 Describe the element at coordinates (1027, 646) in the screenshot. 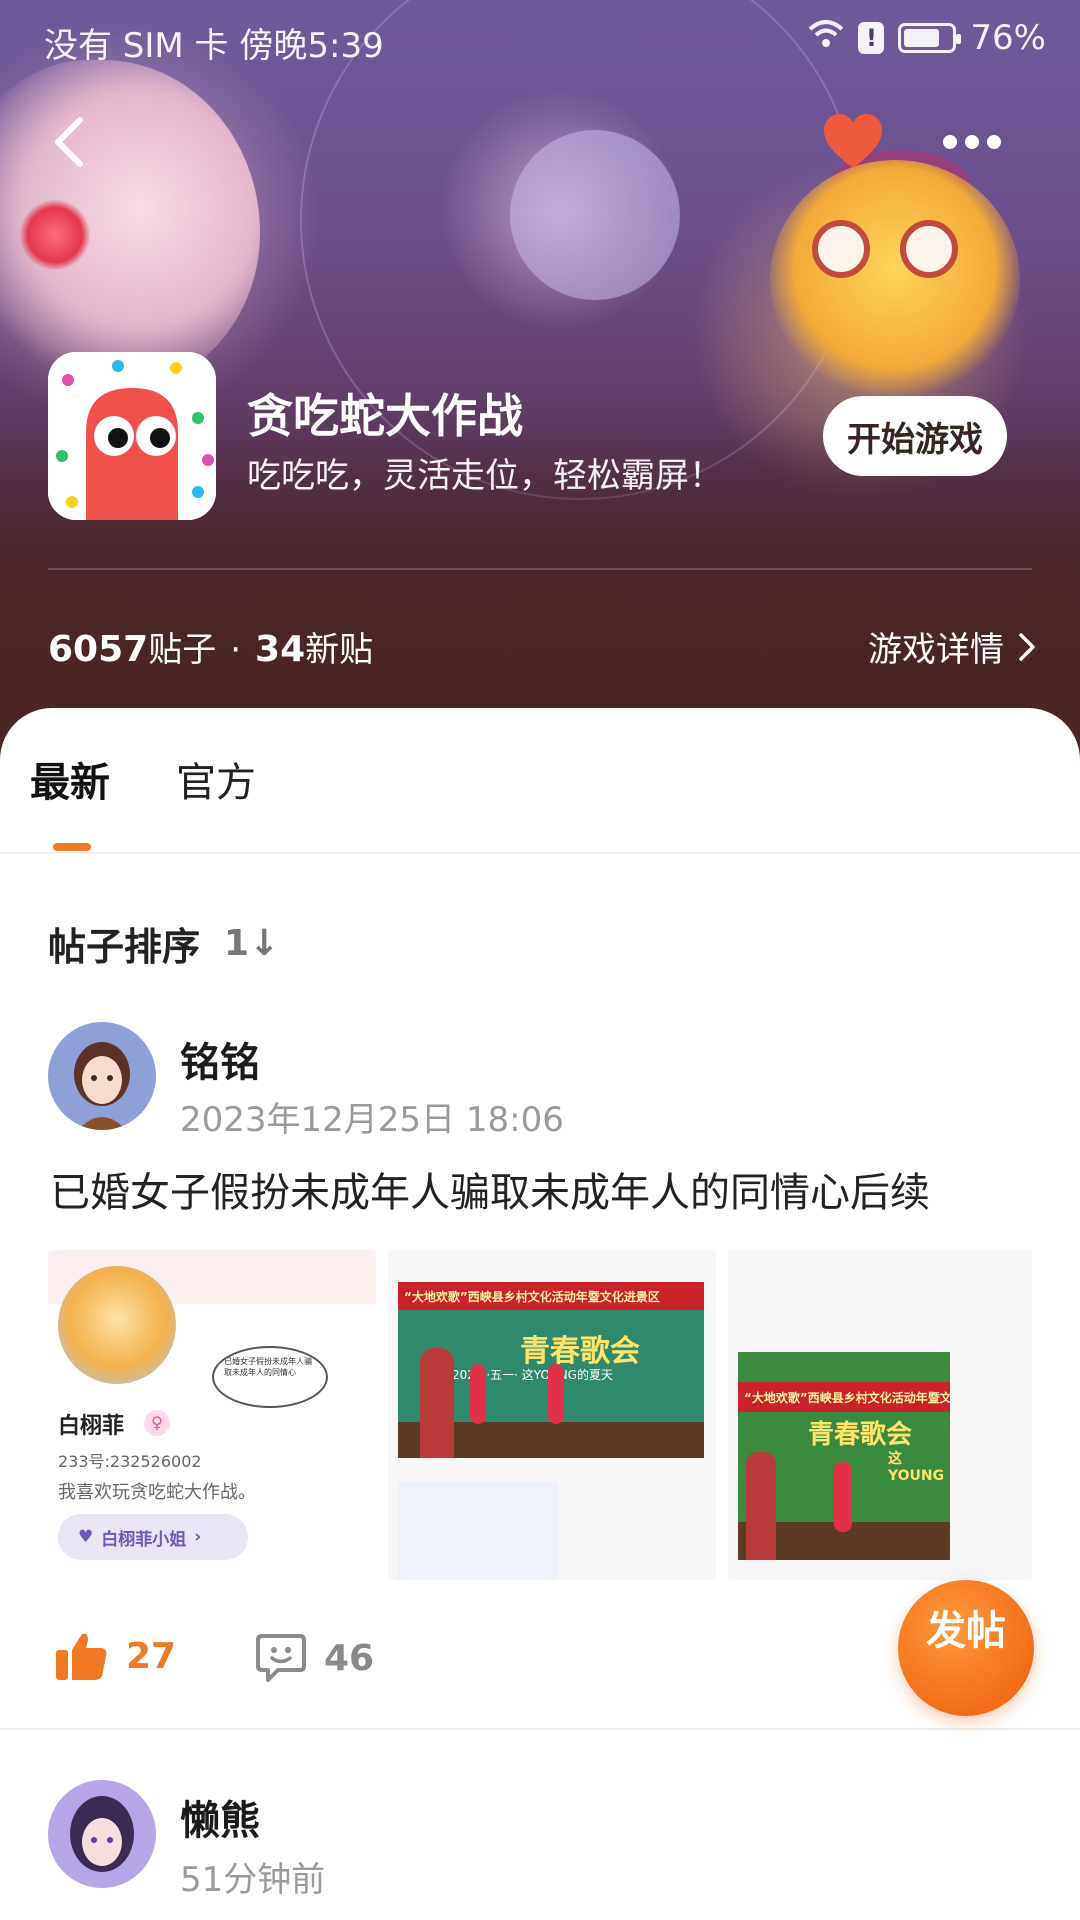

I see `chevron-right-icon` at that location.